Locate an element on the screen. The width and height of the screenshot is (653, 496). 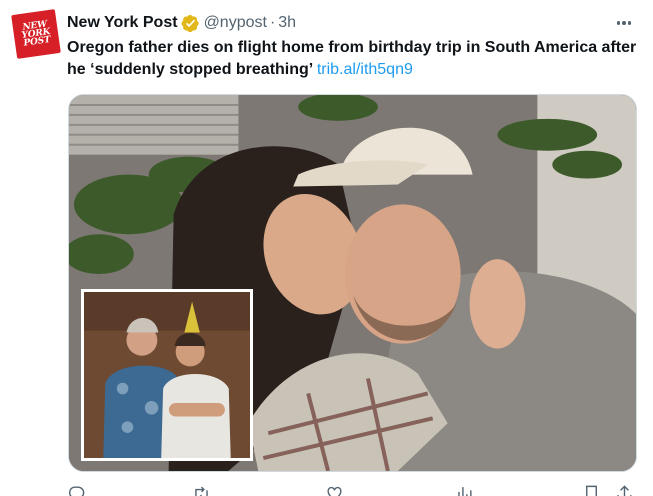
father-son-photo is located at coordinates (167, 375).